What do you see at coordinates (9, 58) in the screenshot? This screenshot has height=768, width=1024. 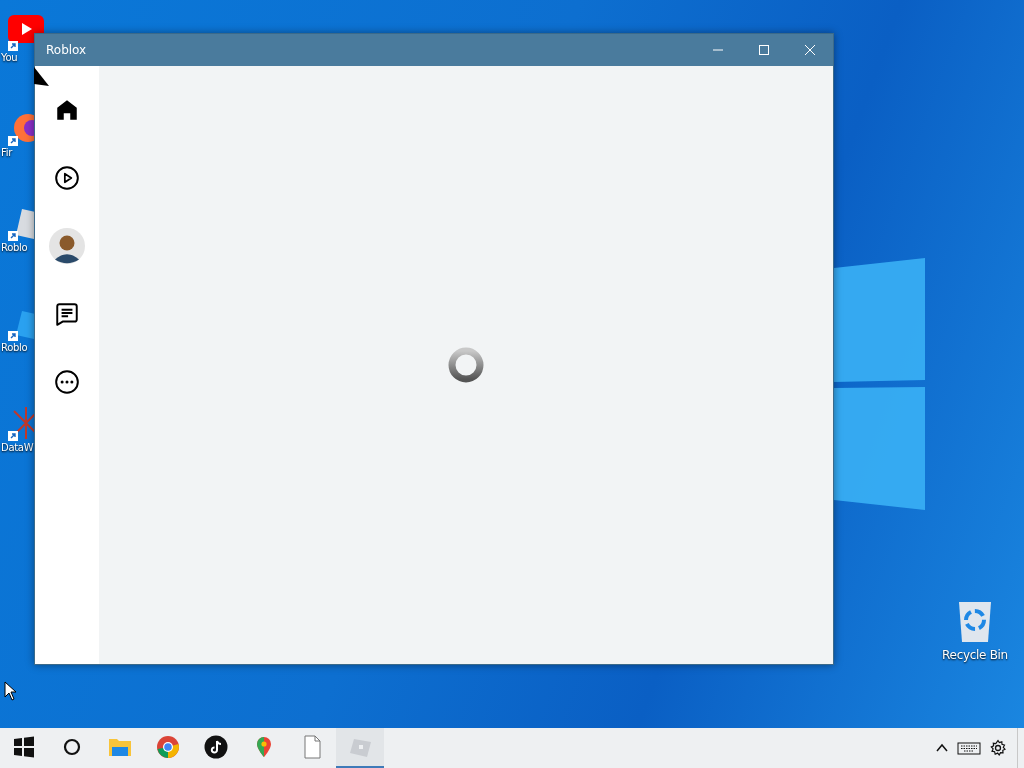 I see `icon-label: You` at bounding box center [9, 58].